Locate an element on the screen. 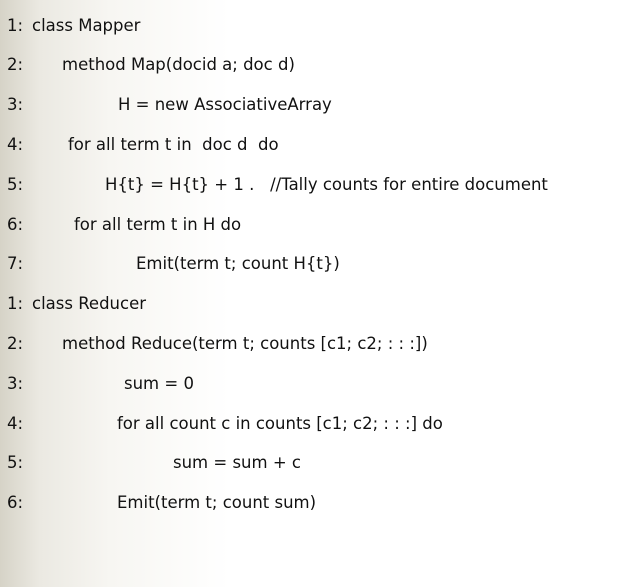  code-text: for all term t in H do is located at coordinates (158, 224).